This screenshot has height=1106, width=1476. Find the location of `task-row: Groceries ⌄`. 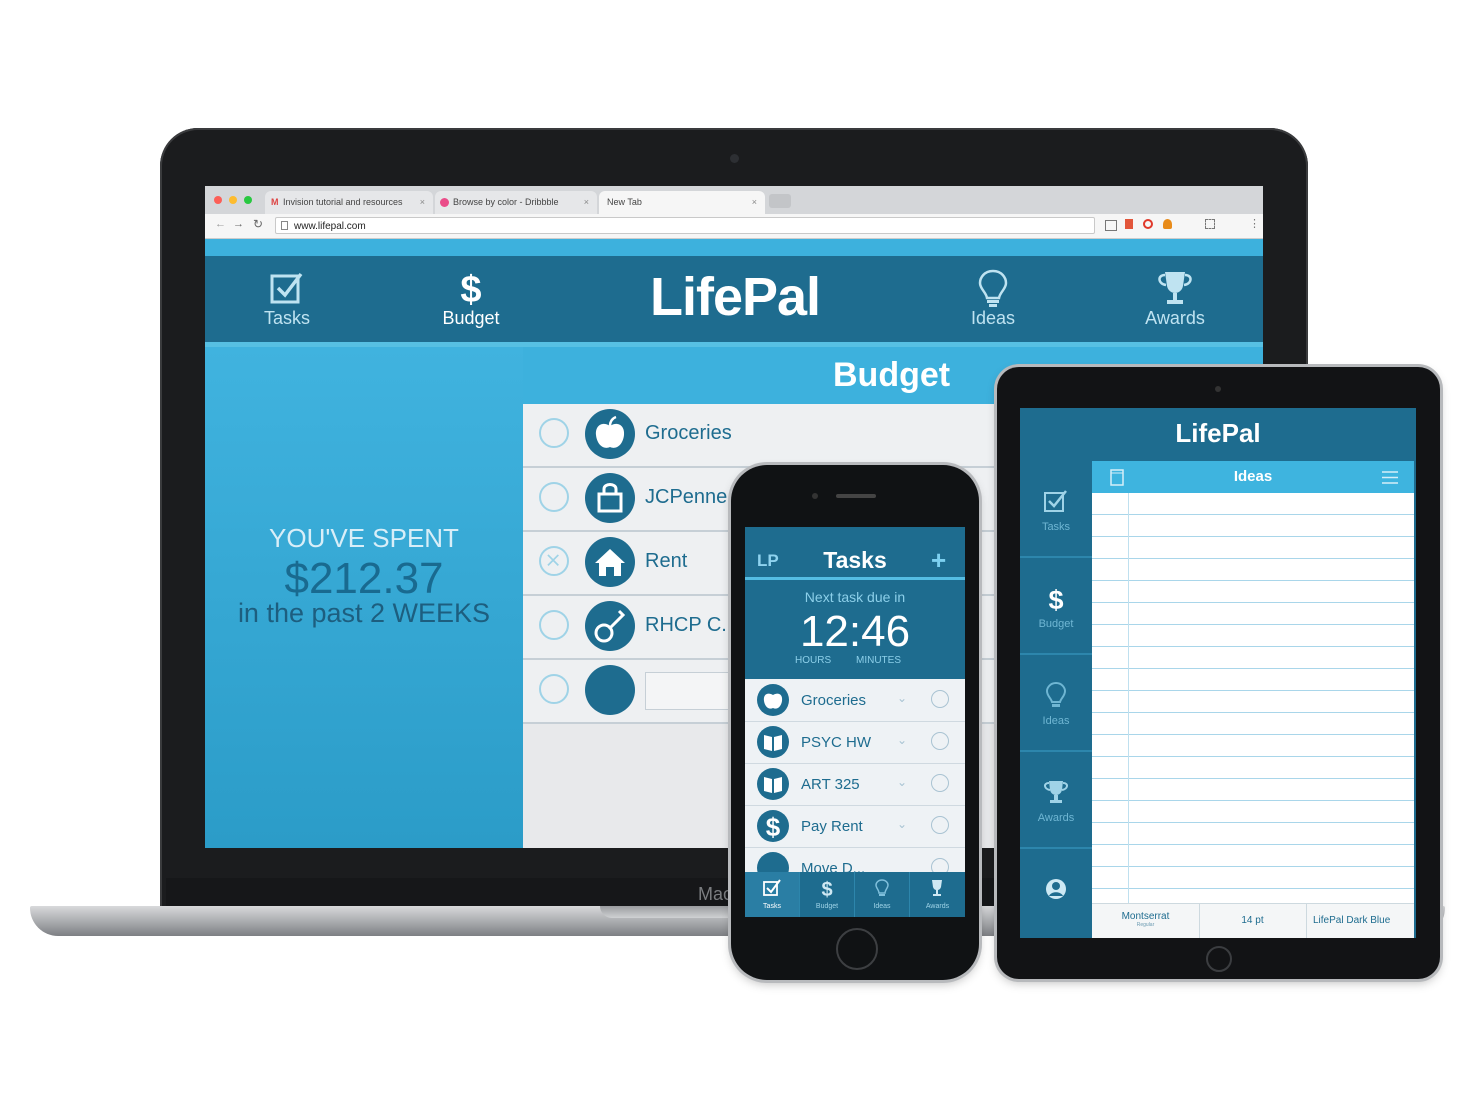

task-row: Groceries ⌄ is located at coordinates (855, 700).